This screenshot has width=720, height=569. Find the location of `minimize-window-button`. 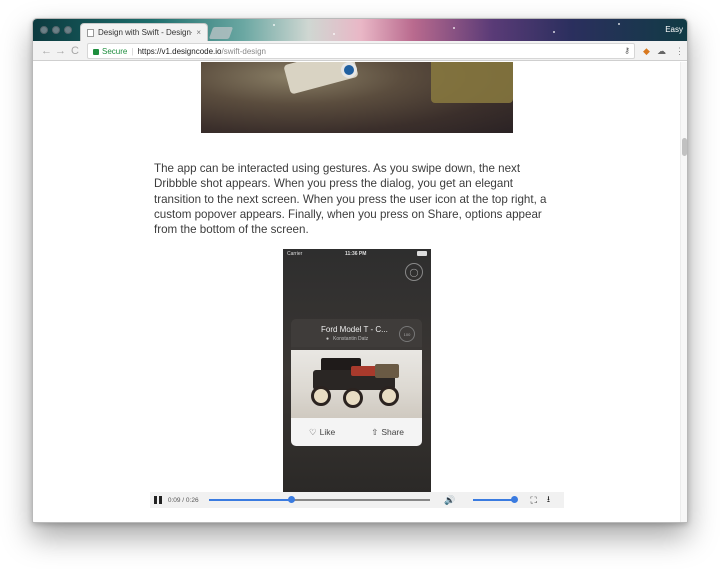

minimize-window-button is located at coordinates (56, 30).